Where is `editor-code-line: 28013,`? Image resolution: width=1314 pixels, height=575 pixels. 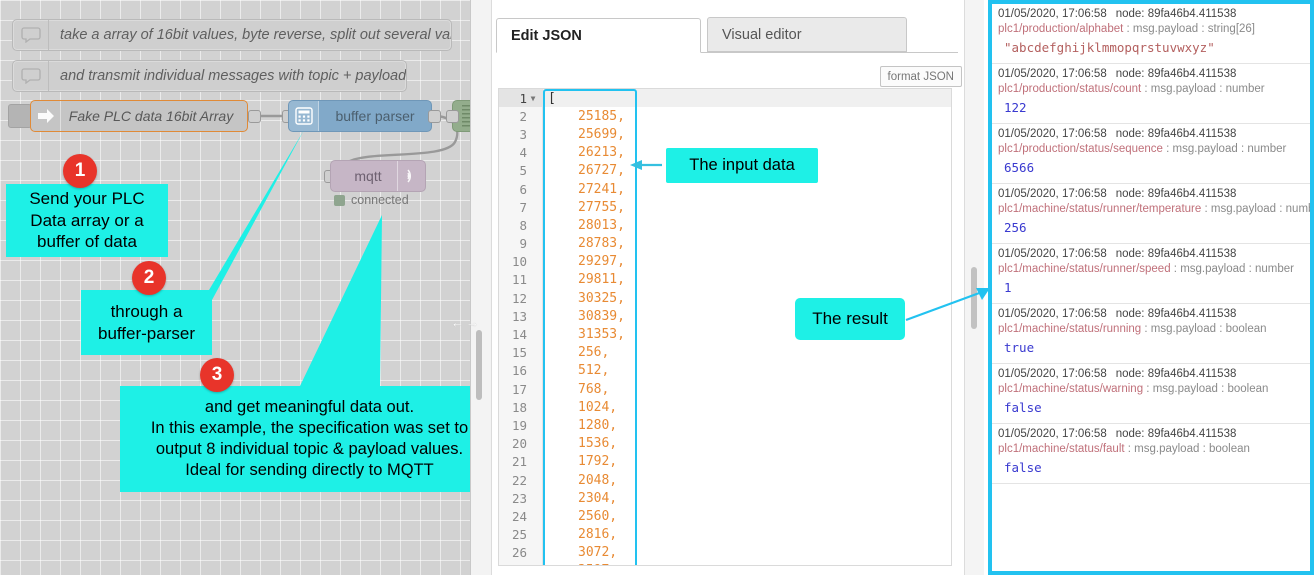
editor-code-line: 28013, is located at coordinates (747, 225).